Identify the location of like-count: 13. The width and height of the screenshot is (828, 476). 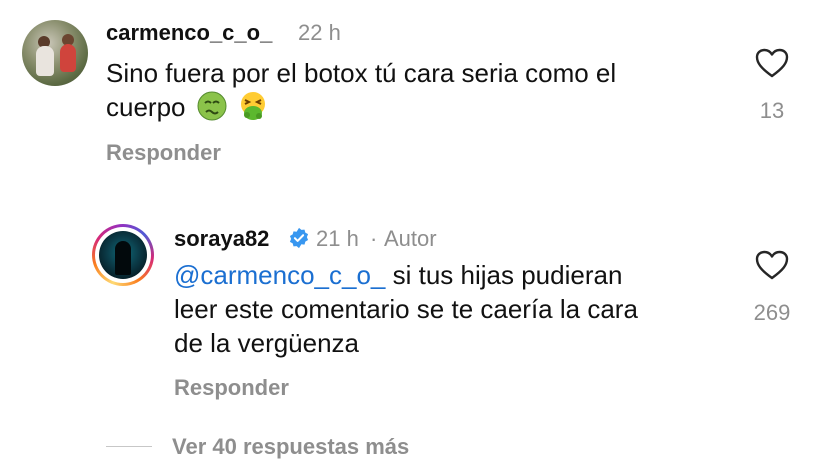
(772, 110).